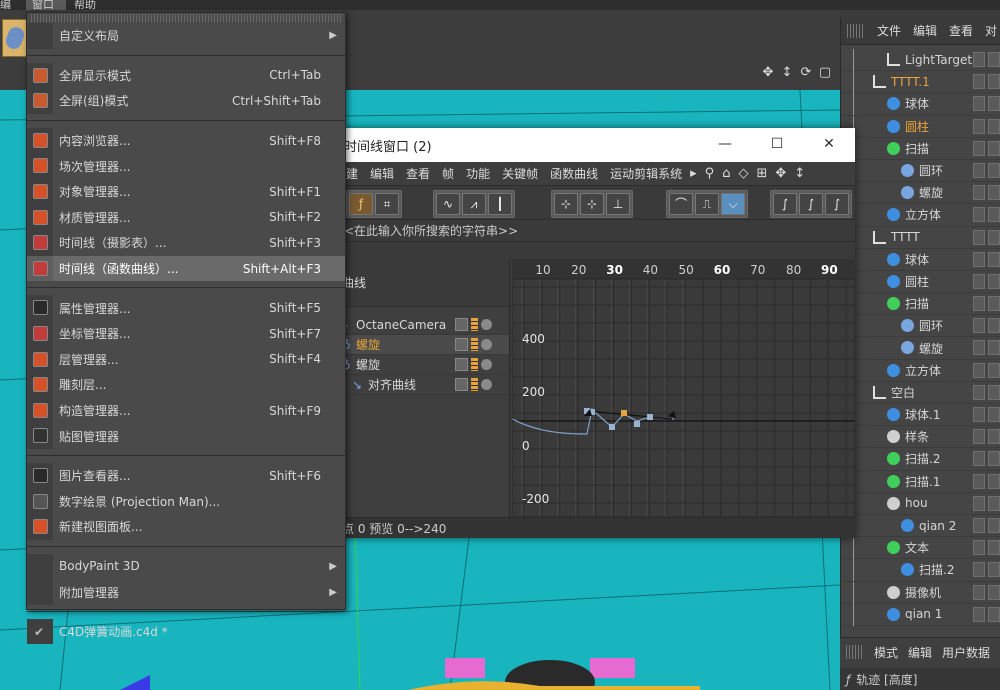 The width and height of the screenshot is (1000, 690). What do you see at coordinates (418, 173) in the screenshot?
I see `tl-menu-view: 查看` at bounding box center [418, 173].